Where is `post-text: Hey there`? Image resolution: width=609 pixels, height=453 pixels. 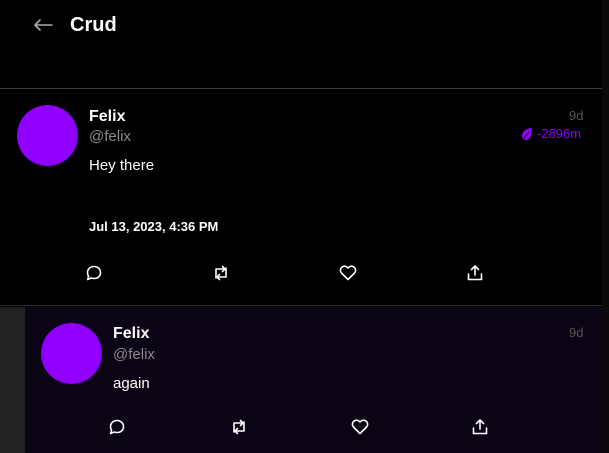 post-text: Hey there is located at coordinates (122, 165).